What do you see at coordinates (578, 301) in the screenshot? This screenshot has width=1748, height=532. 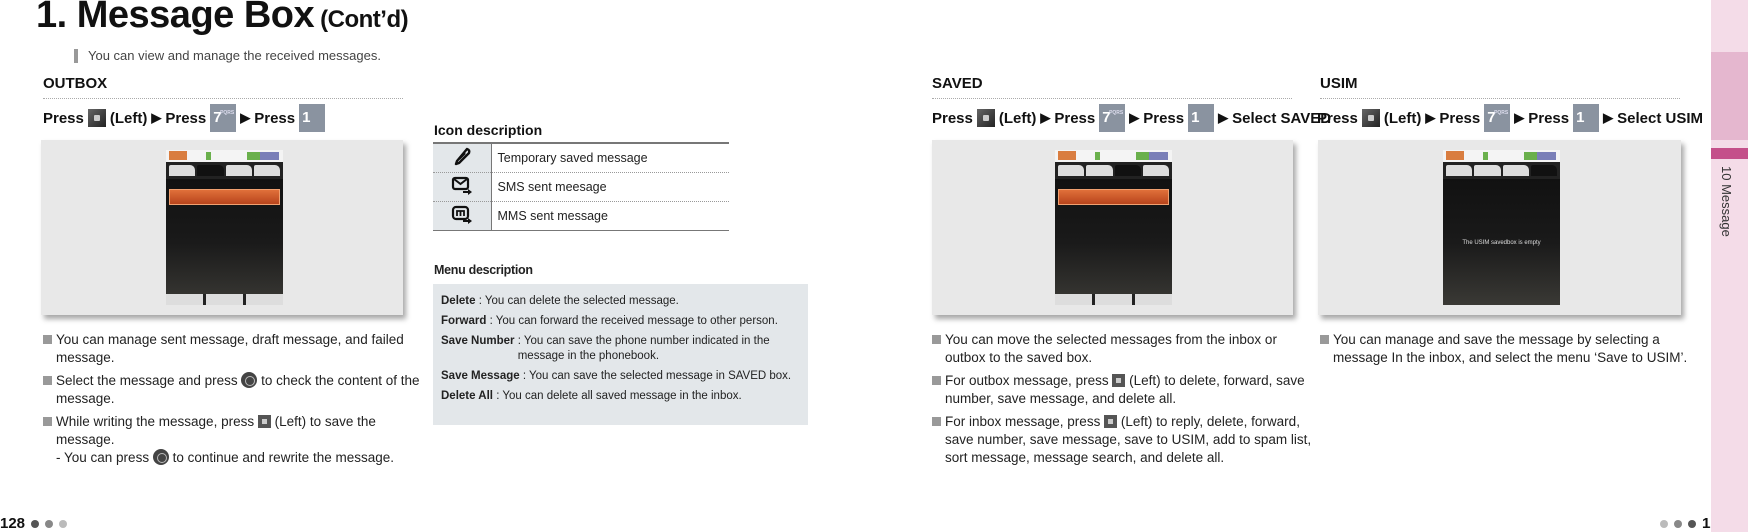 I see `menu-desc: : You can delete the selected message.` at bounding box center [578, 301].